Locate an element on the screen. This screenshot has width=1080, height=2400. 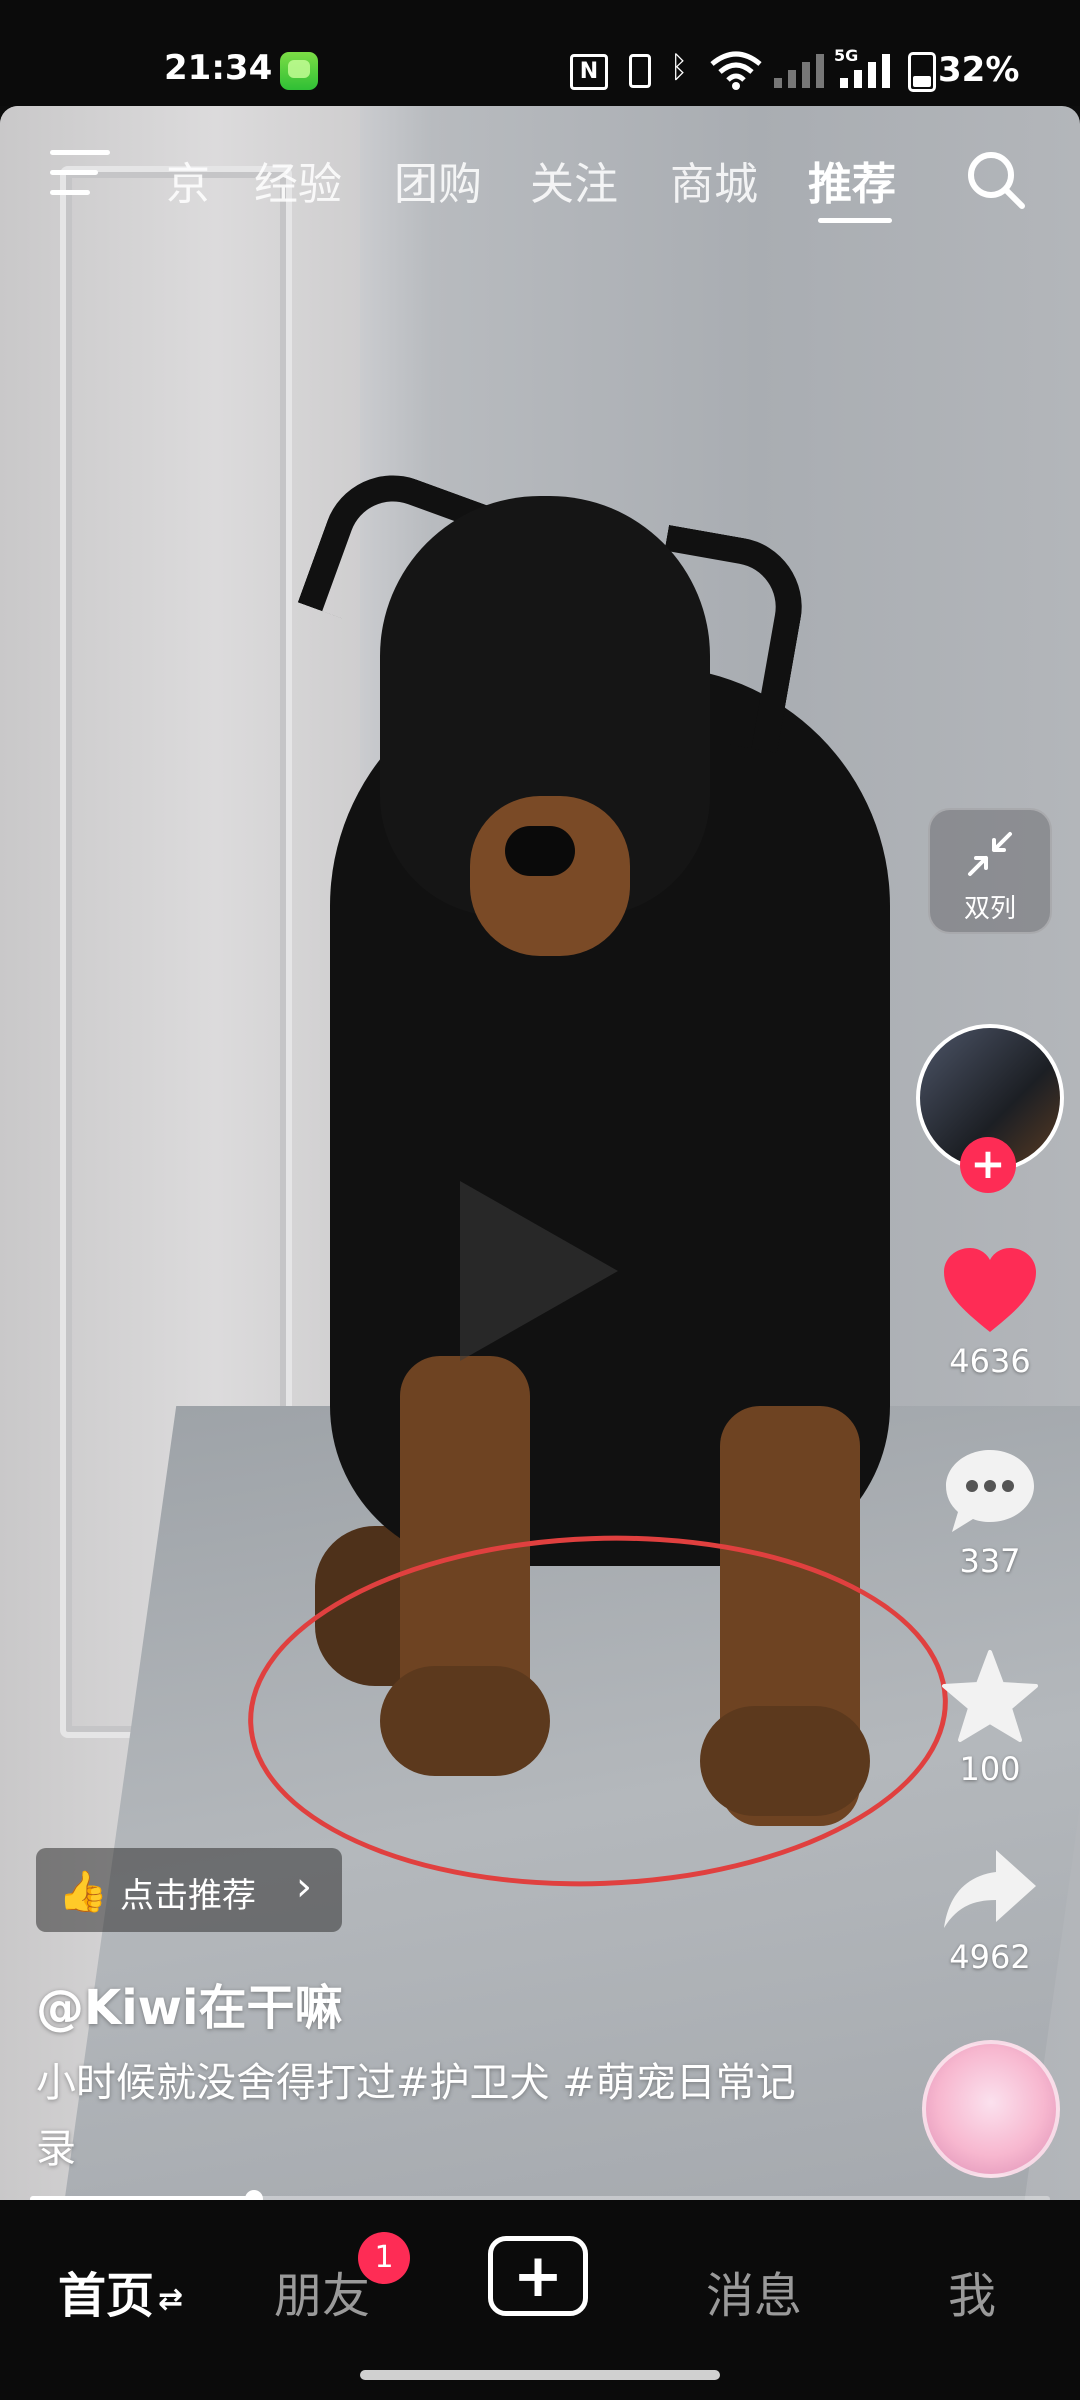
favorite-button: 100 is located at coordinates (990, 1718).